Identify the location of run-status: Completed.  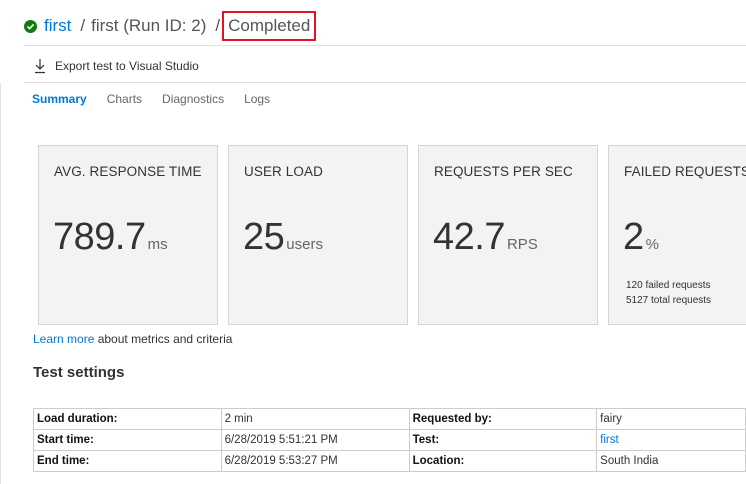
(269, 26).